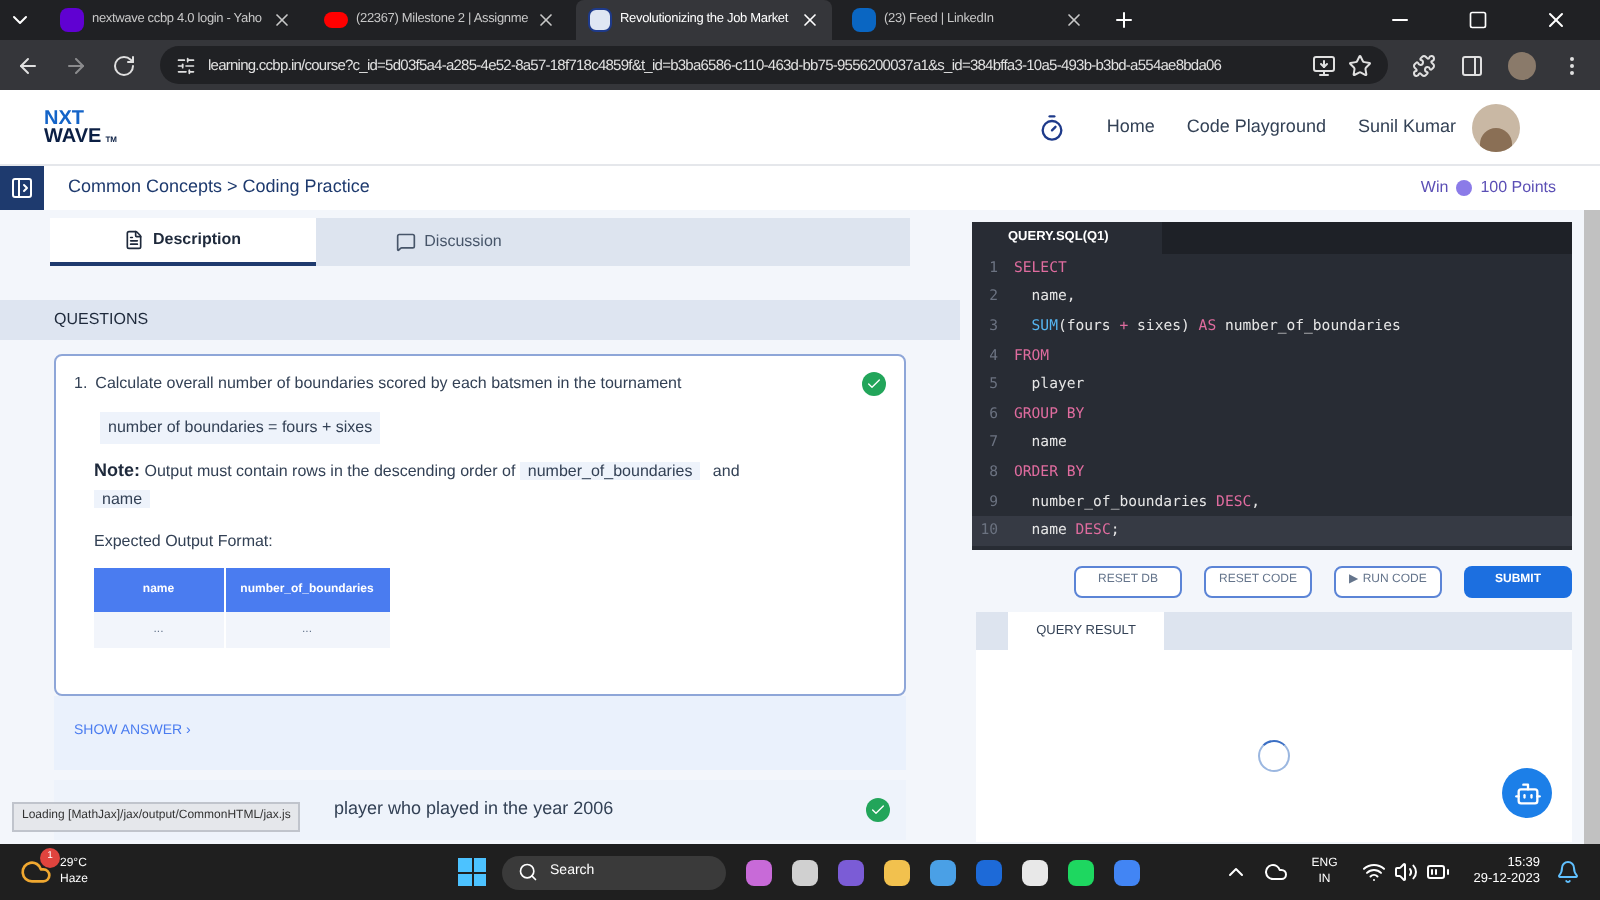  Describe the element at coordinates (1405, 872) in the screenshot. I see `volume-icon` at that location.